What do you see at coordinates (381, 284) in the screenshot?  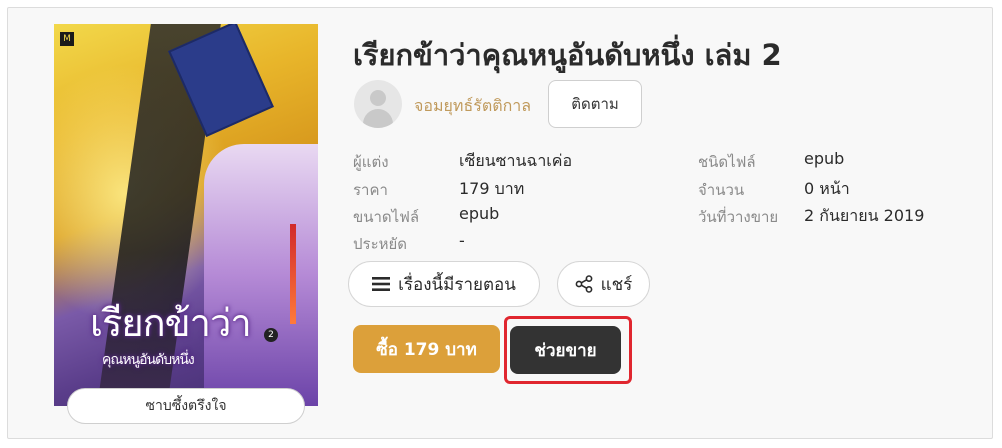 I see `list-icon` at bounding box center [381, 284].